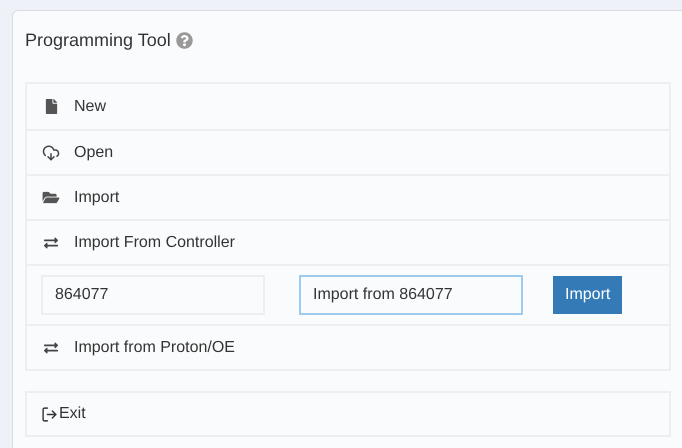 This screenshot has width=682, height=448. What do you see at coordinates (348, 106) in the screenshot?
I see `menu-item: New` at bounding box center [348, 106].